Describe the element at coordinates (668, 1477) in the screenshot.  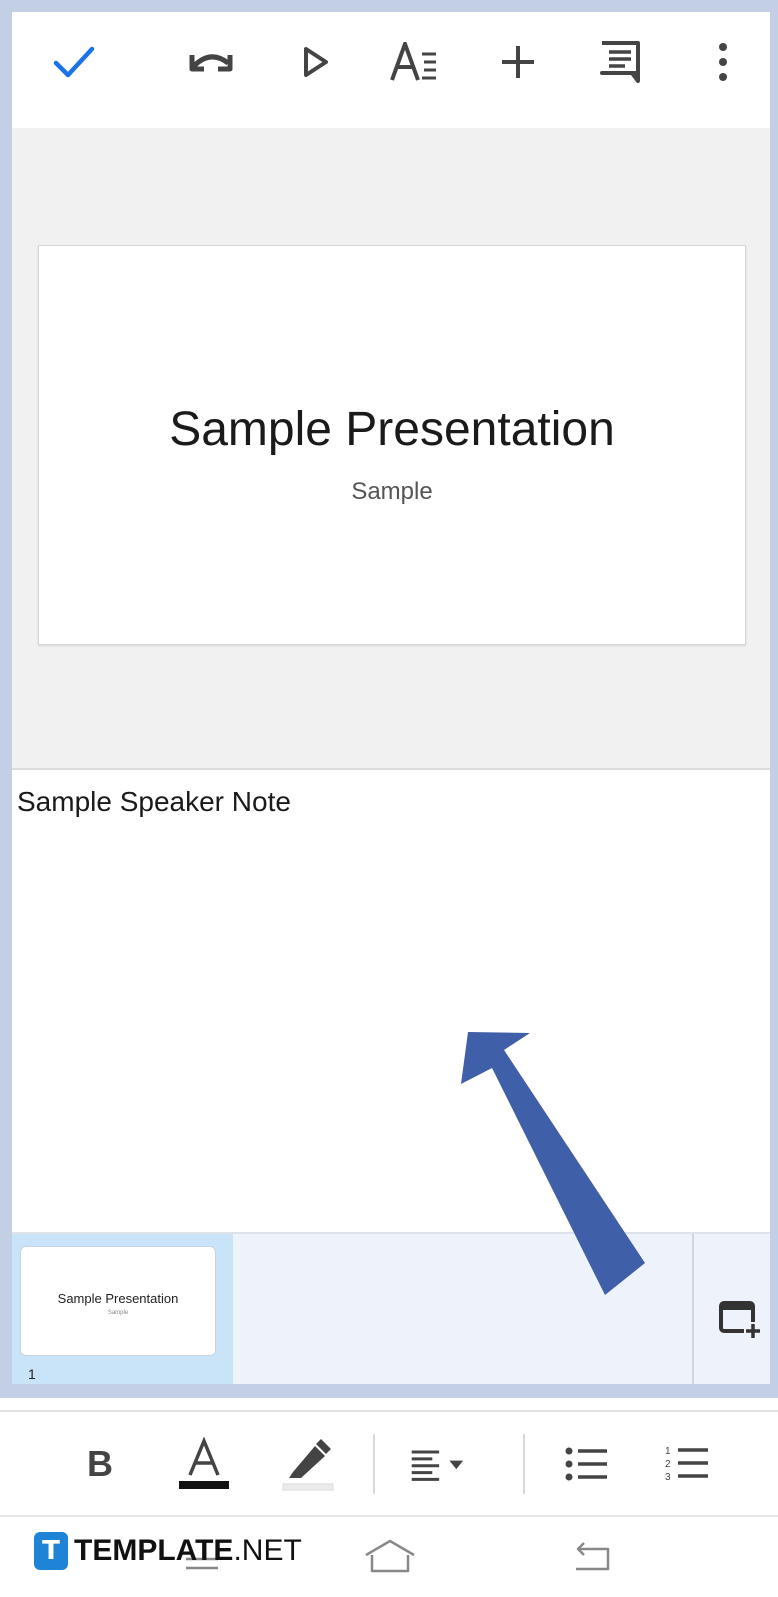
I see `svg-text: 3` at that location.